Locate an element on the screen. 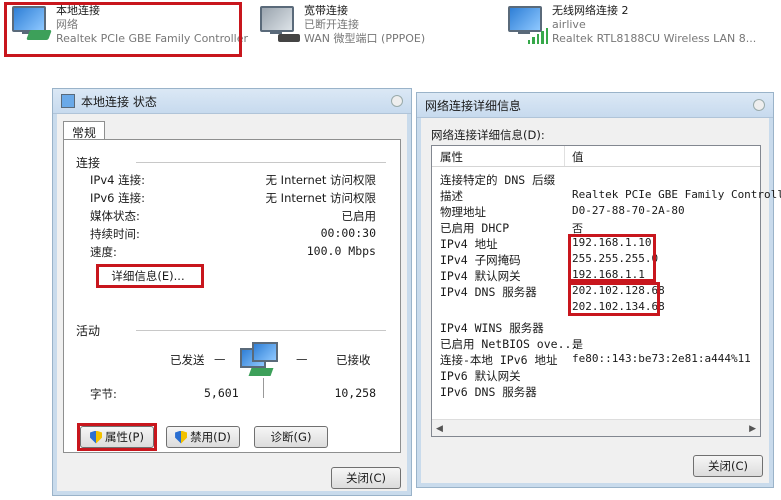  adapter-name: 宽带连接 is located at coordinates (326, 10).